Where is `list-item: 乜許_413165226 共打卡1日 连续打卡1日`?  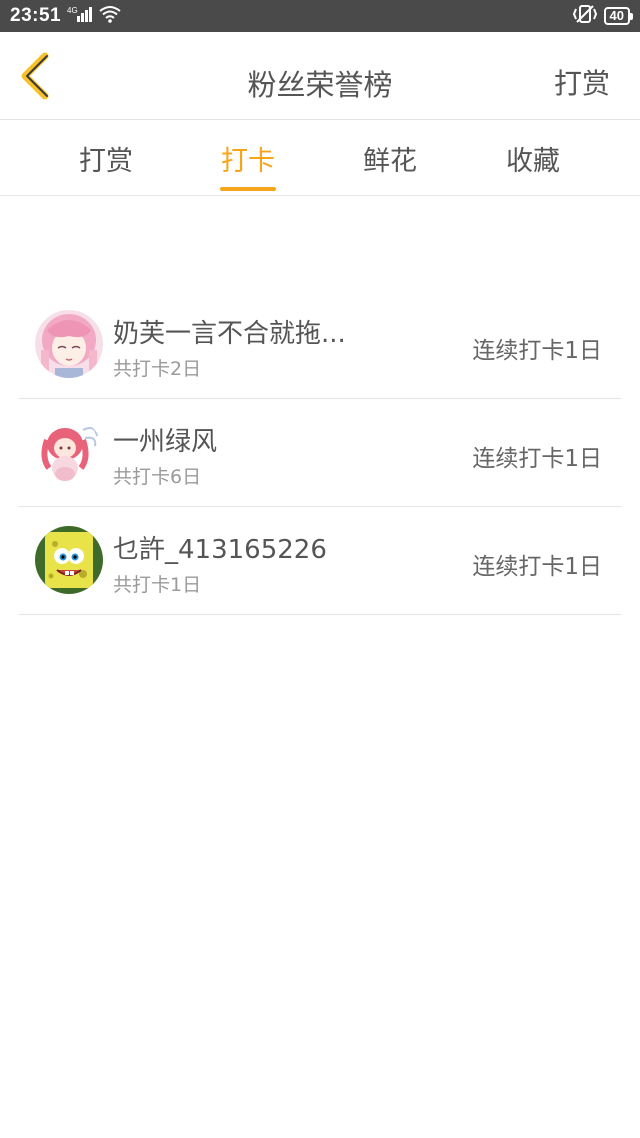 list-item: 乜許_413165226 共打卡1日 连续打卡1日 is located at coordinates (320, 561).